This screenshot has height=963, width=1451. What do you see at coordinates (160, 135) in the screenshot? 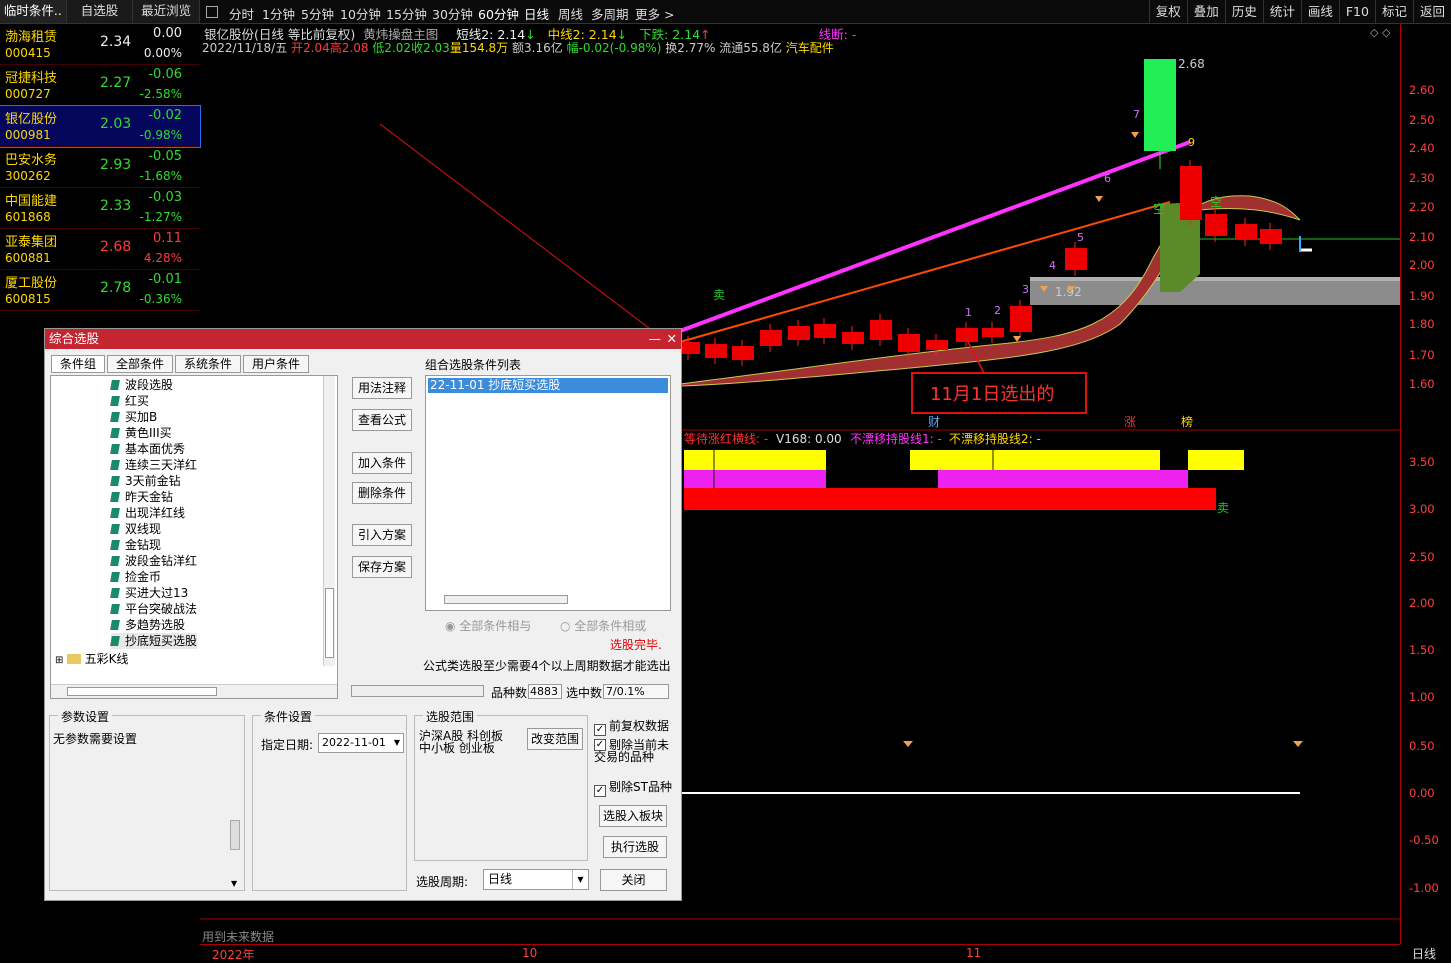
I see `stock-change-pct: -0.98%` at bounding box center [160, 135].